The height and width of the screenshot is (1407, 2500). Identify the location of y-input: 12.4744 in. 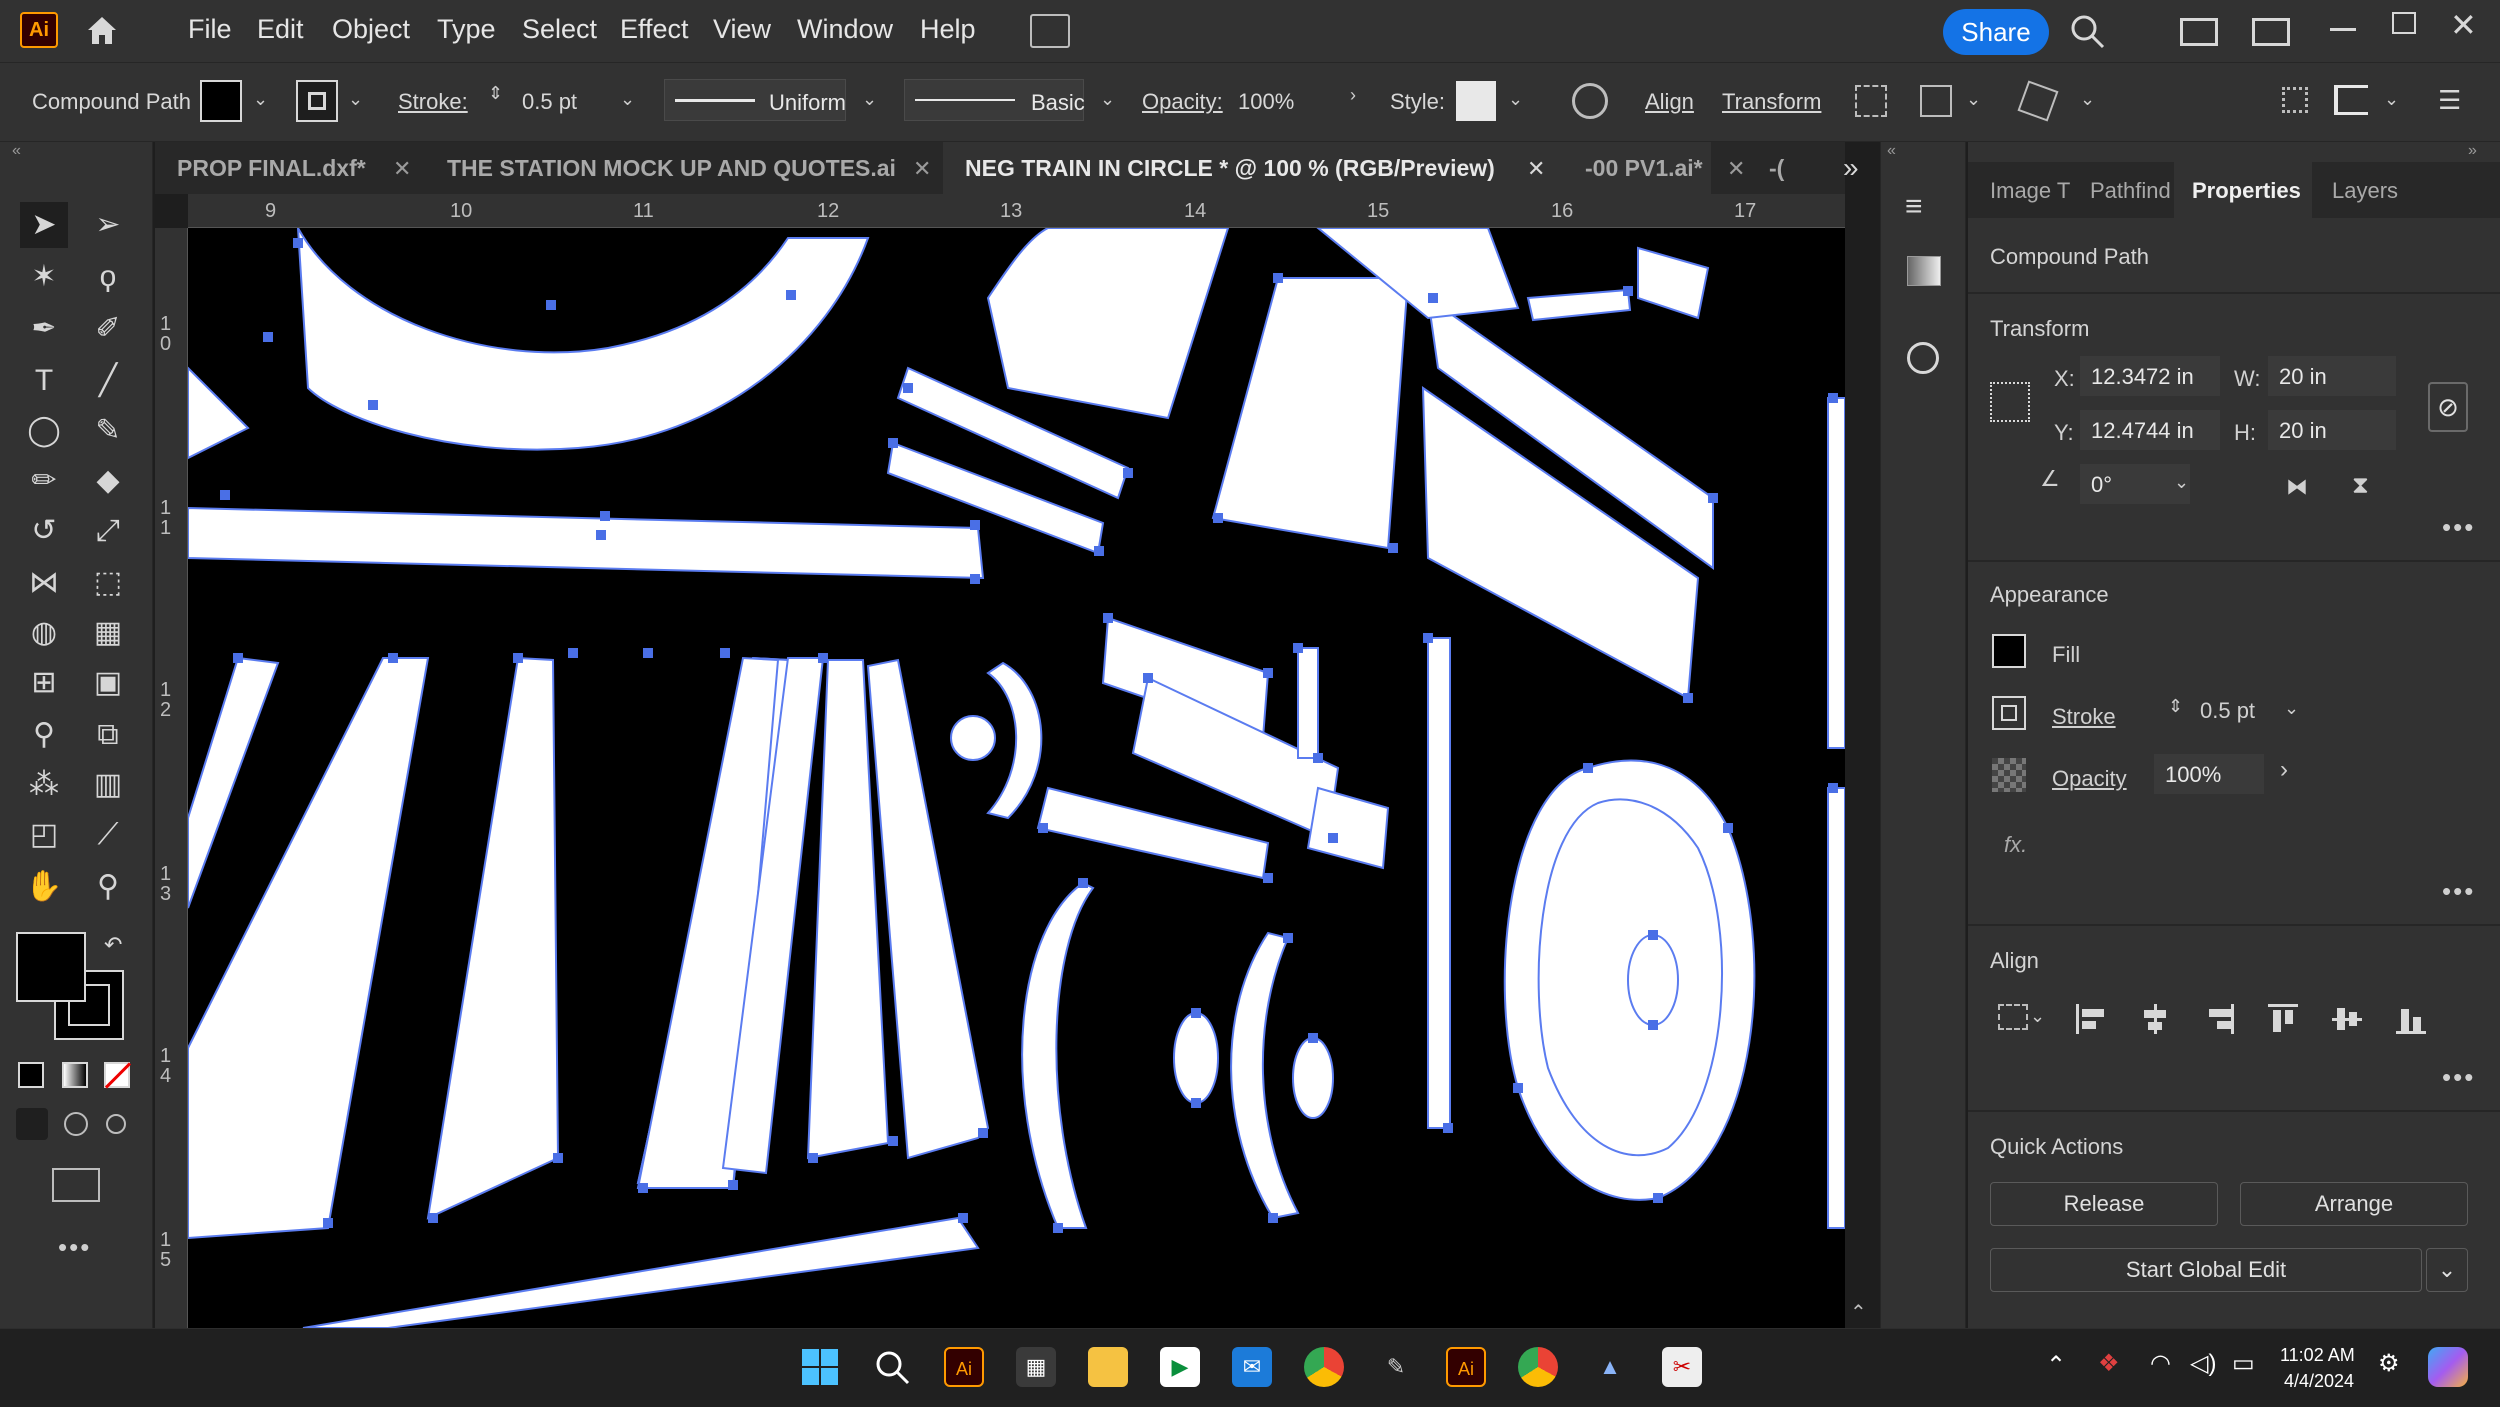
(2150, 430).